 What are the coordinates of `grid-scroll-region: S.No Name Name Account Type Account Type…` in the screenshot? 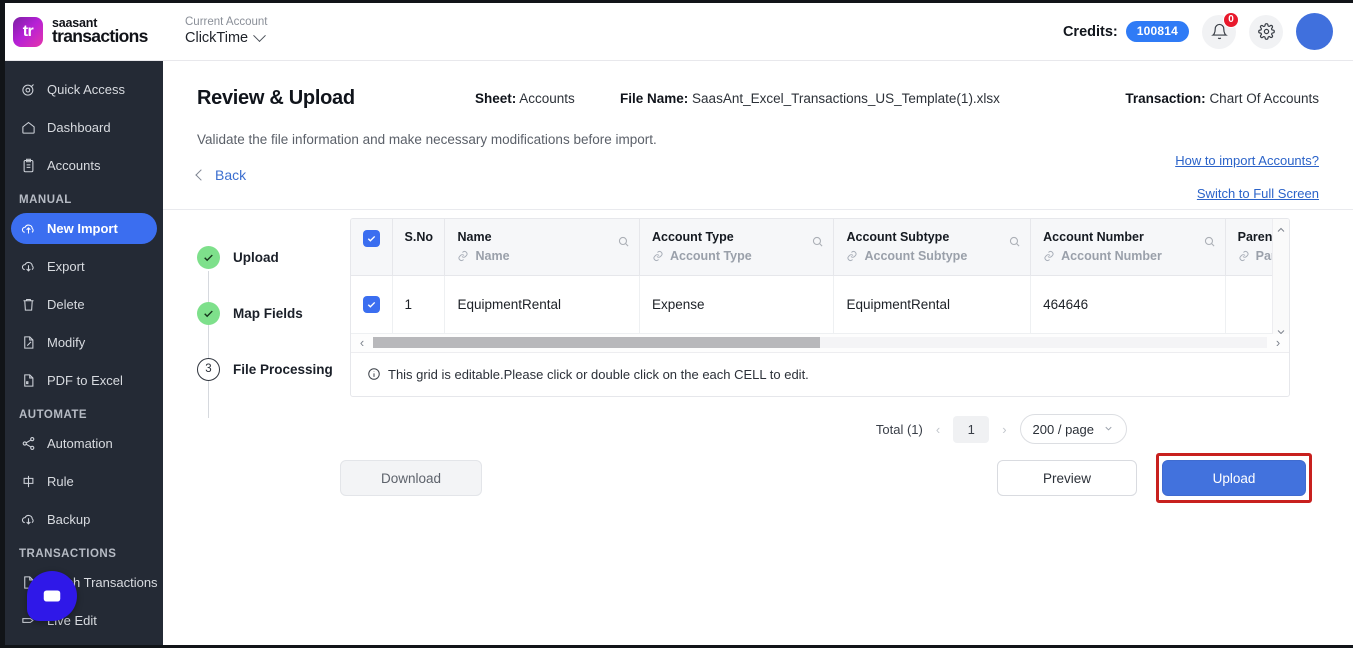 It's located at (820, 276).